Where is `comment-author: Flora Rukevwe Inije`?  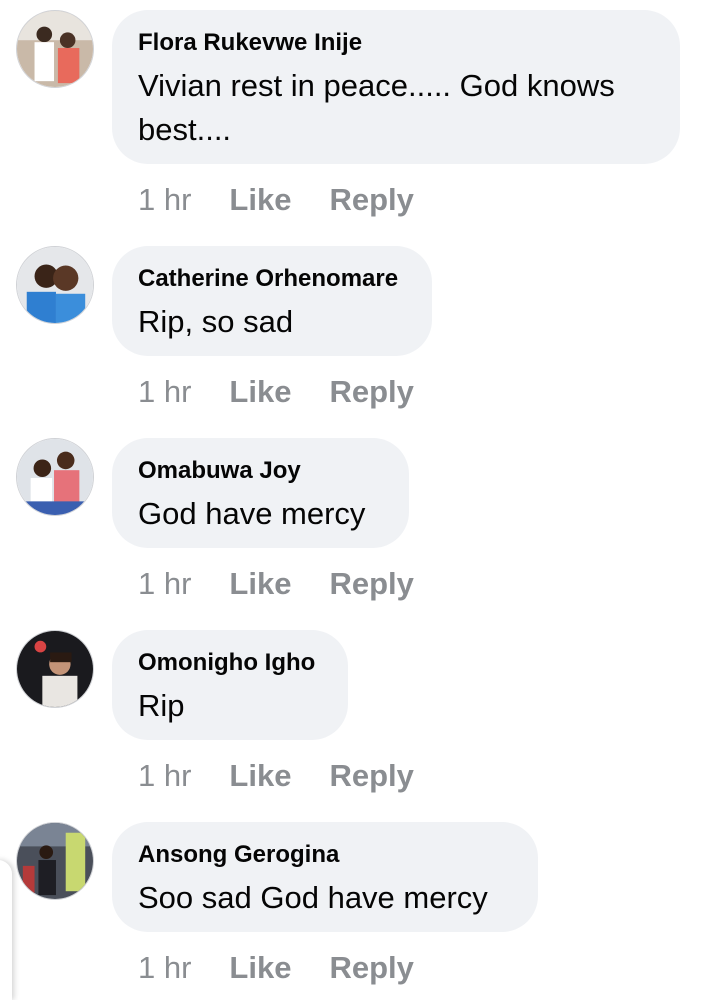
comment-author: Flora Rukevwe Inije is located at coordinates (395, 43).